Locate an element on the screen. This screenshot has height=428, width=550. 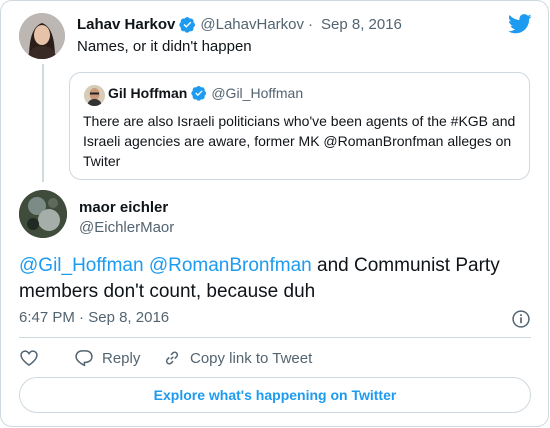
avatar-image is located at coordinates (42, 36).